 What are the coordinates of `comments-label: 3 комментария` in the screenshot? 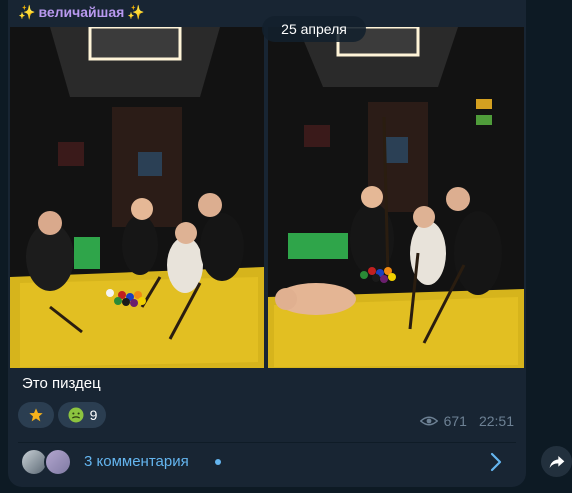 It's located at (136, 461).